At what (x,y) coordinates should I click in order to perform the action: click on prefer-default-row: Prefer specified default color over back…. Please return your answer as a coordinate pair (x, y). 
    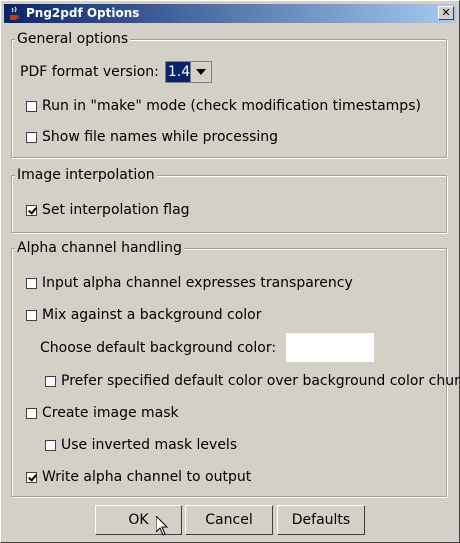
    Looking at the image, I should click on (252, 381).